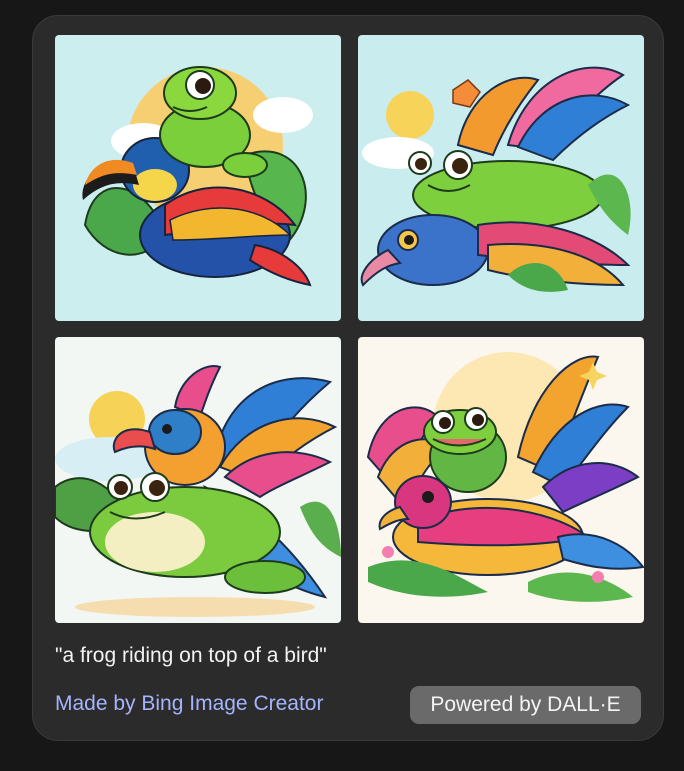 Image resolution: width=684 pixels, height=771 pixels. What do you see at coordinates (525, 705) in the screenshot?
I see `powered-by-dalle-badge: Powered by DALL·E` at bounding box center [525, 705].